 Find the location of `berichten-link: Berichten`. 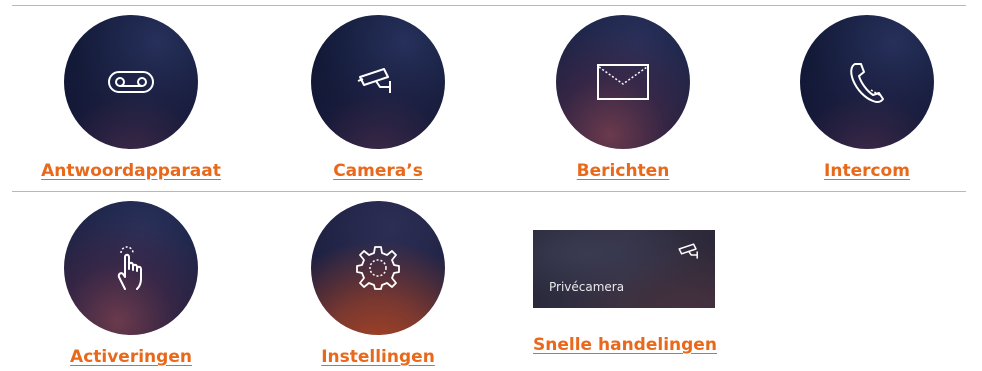

berichten-link: Berichten is located at coordinates (623, 171).